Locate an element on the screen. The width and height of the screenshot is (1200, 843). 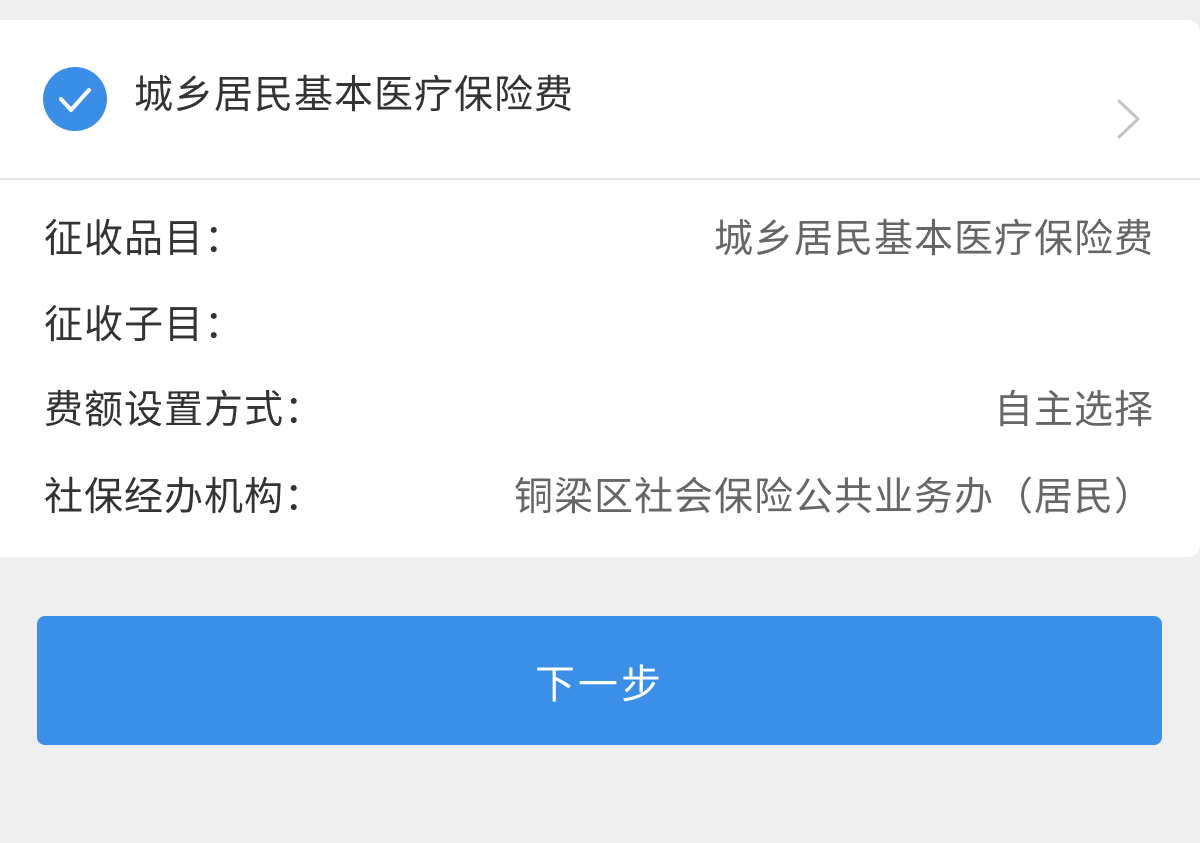
detail-value: 城乡居民基本医疗保险费 is located at coordinates (933, 239).